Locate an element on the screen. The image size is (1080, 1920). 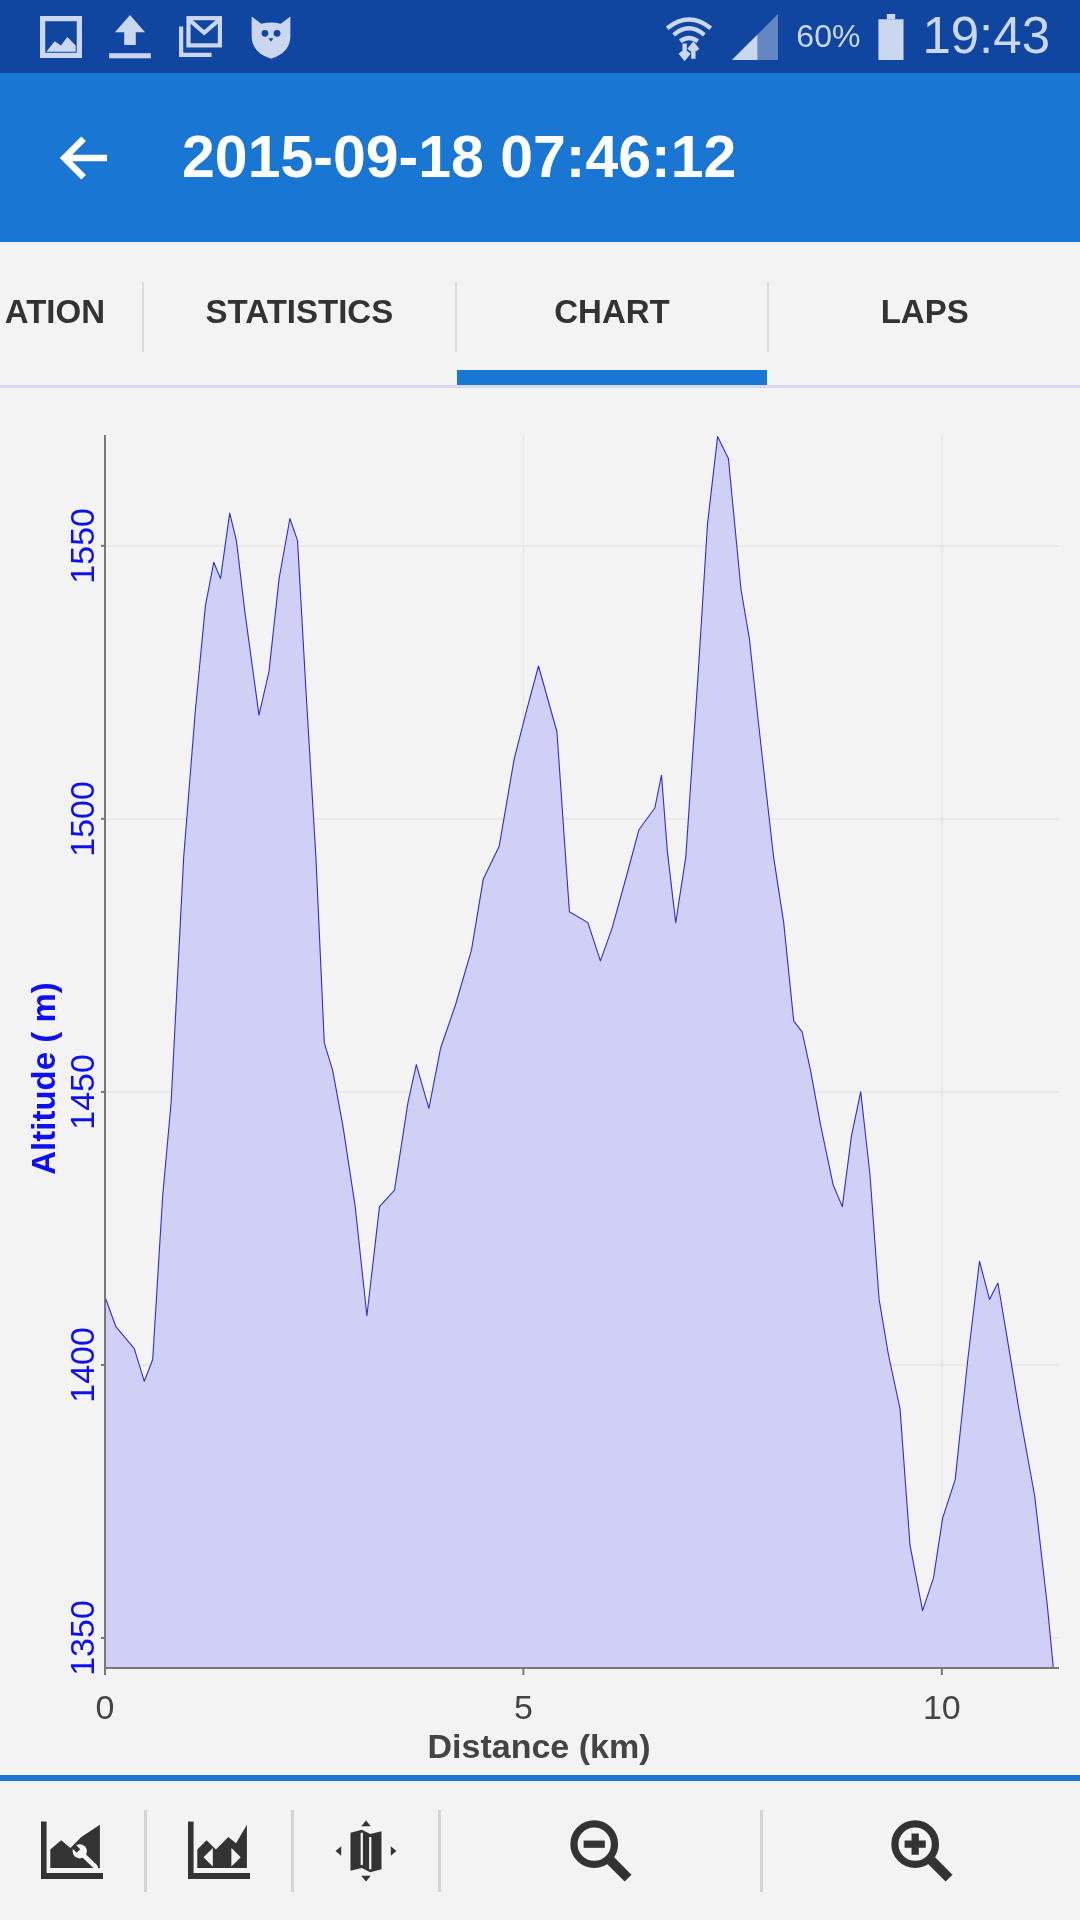
image-icon is located at coordinates (61, 36).